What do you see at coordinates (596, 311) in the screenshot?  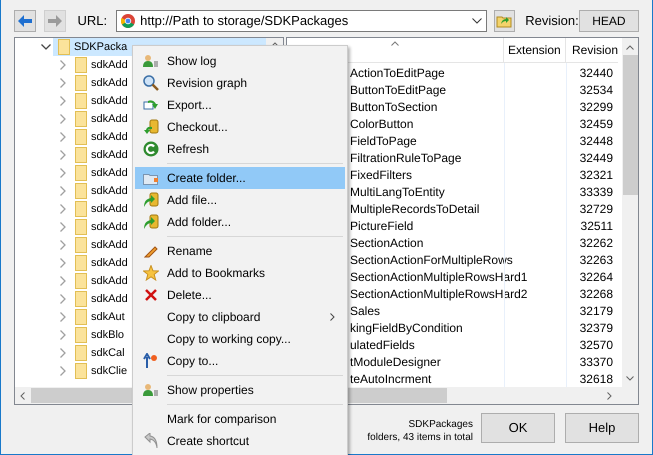 I see `revision-number: 32179` at bounding box center [596, 311].